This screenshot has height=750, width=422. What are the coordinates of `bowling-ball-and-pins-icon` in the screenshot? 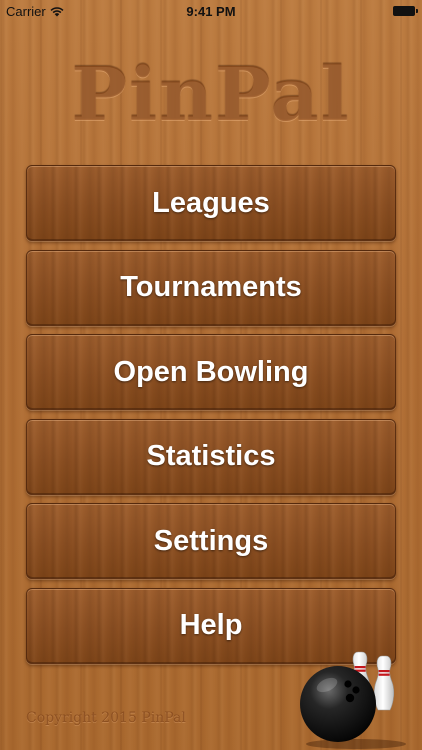 It's located at (353, 700).